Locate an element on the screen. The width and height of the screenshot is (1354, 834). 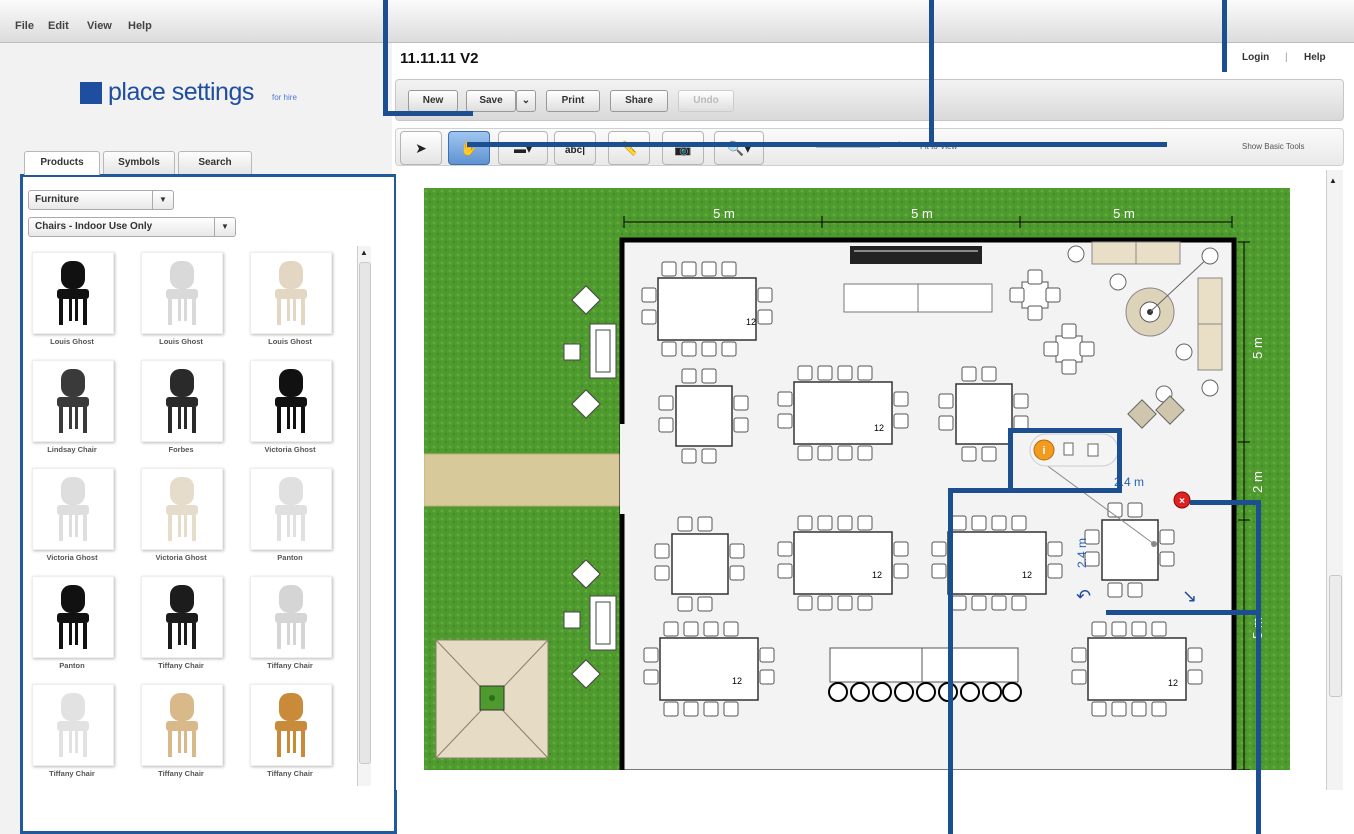
category-value: Furniture is located at coordinates (57, 199).